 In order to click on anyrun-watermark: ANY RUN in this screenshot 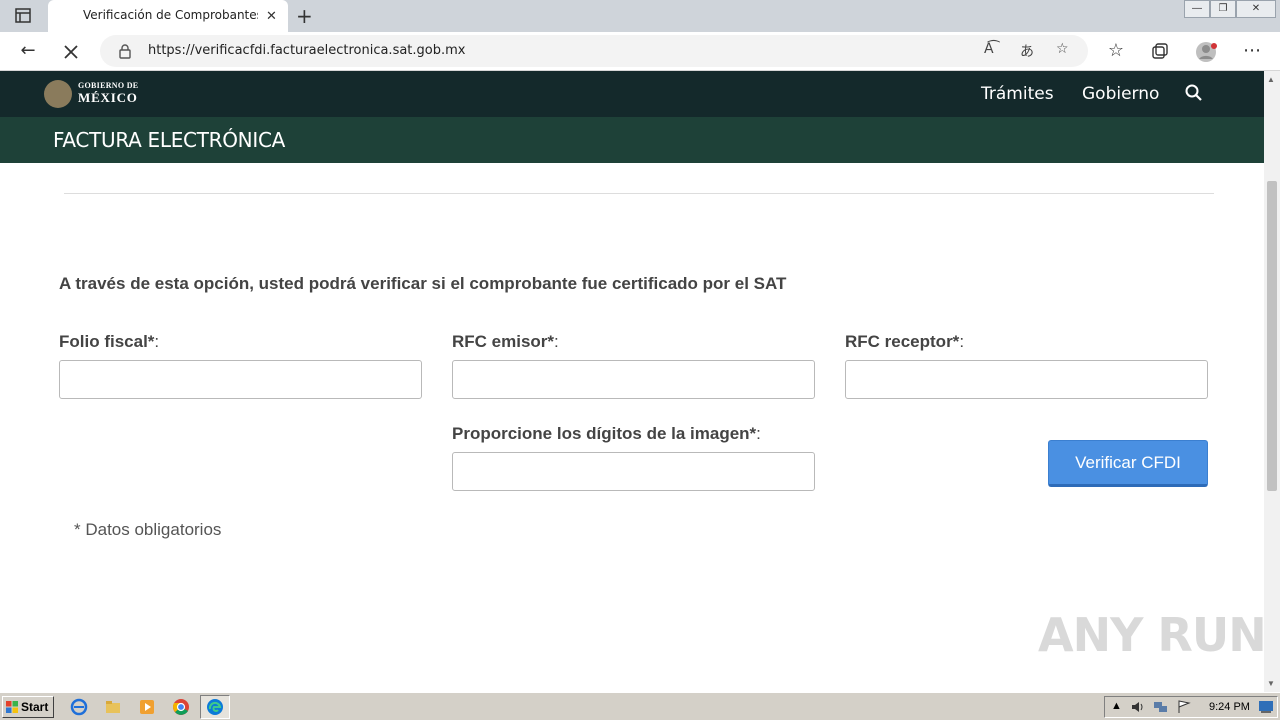, I will do `click(1152, 635)`.